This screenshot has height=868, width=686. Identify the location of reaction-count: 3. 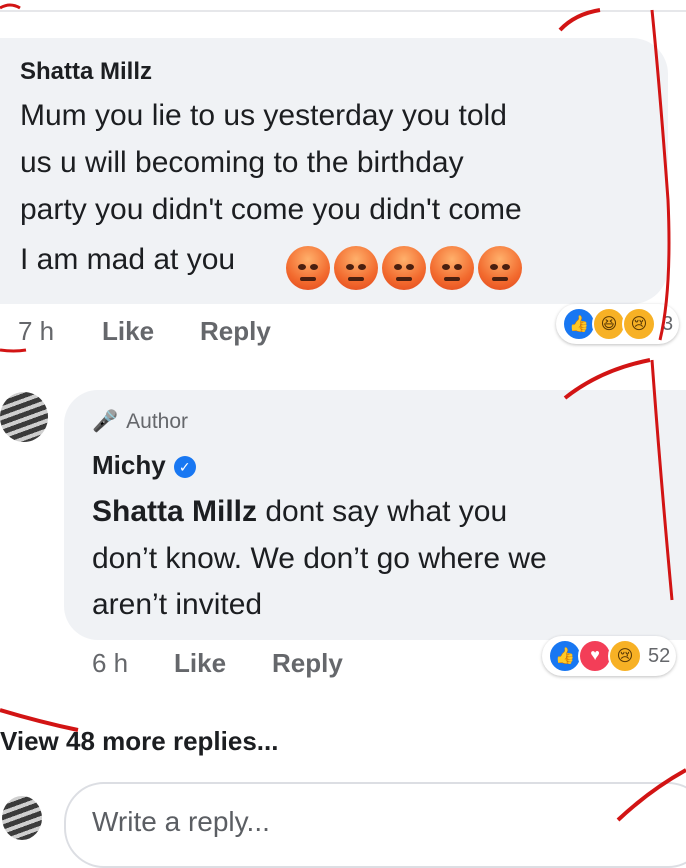
(668, 323).